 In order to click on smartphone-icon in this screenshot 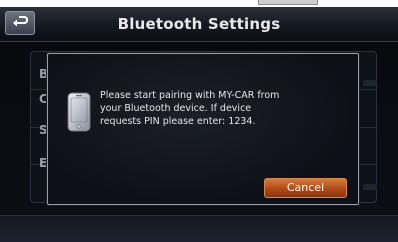, I will do `click(79, 112)`.